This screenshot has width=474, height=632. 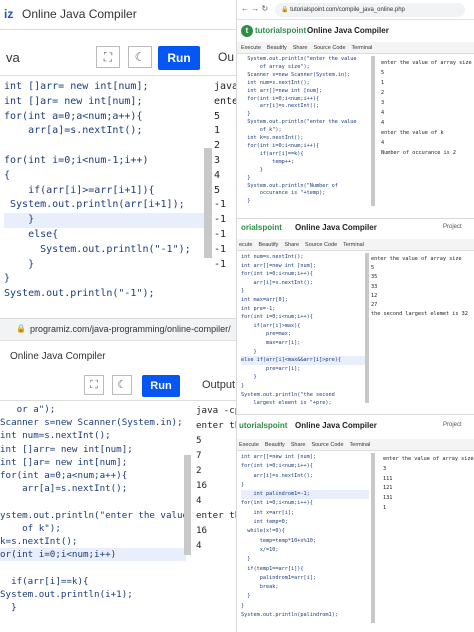 What do you see at coordinates (220, 205) in the screenshot?
I see `output-line: -1` at bounding box center [220, 205].